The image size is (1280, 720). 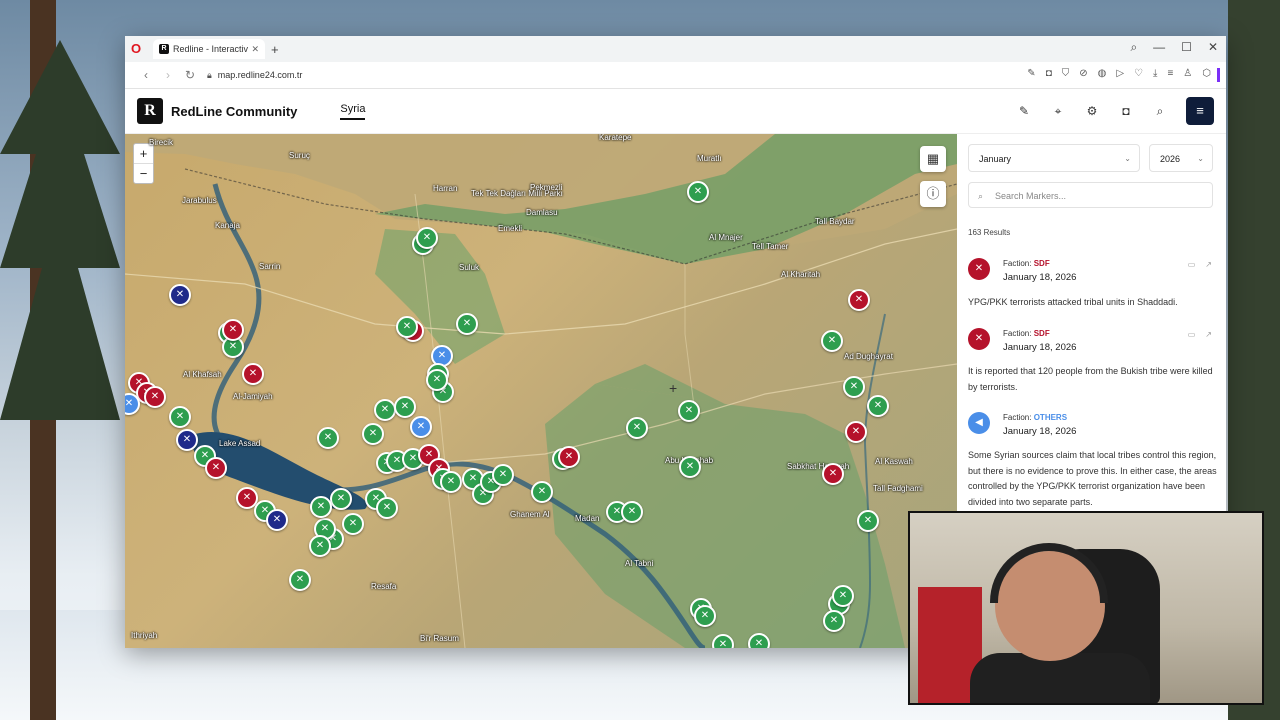 What do you see at coordinates (1092, 111) in the screenshot?
I see `settings-icon: ⚙` at bounding box center [1092, 111].